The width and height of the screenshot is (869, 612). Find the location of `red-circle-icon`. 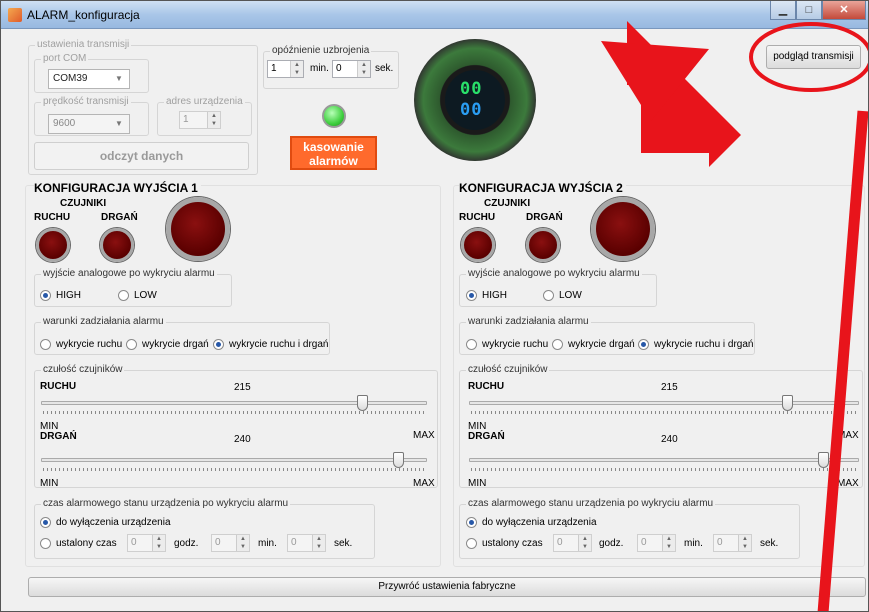

red-circle-icon is located at coordinates (808, 57).